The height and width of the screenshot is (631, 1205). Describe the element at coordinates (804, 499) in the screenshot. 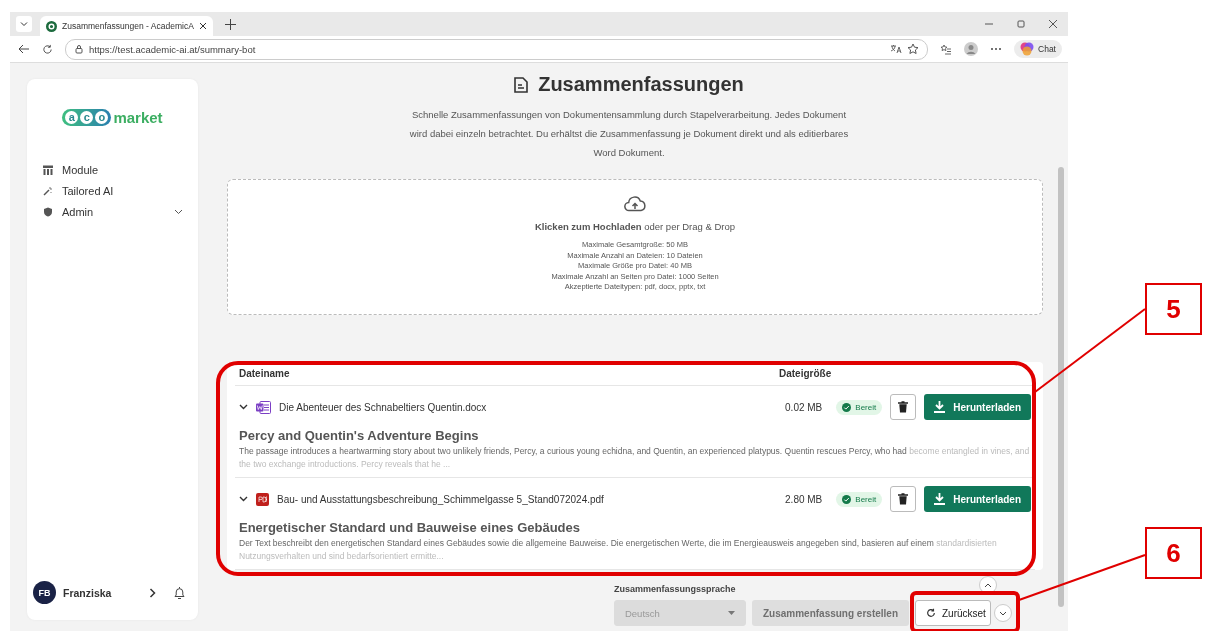

I see `file-size: 2.80 MB` at that location.